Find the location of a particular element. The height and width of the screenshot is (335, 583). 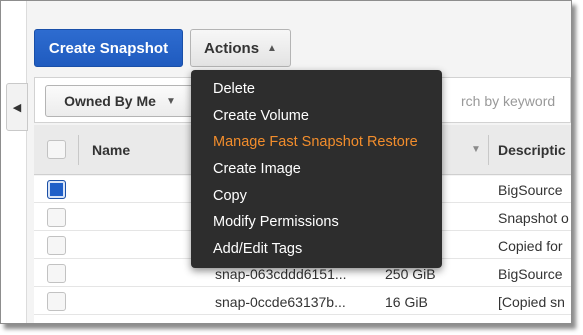

menu-item-delete: Delete is located at coordinates (316, 89).